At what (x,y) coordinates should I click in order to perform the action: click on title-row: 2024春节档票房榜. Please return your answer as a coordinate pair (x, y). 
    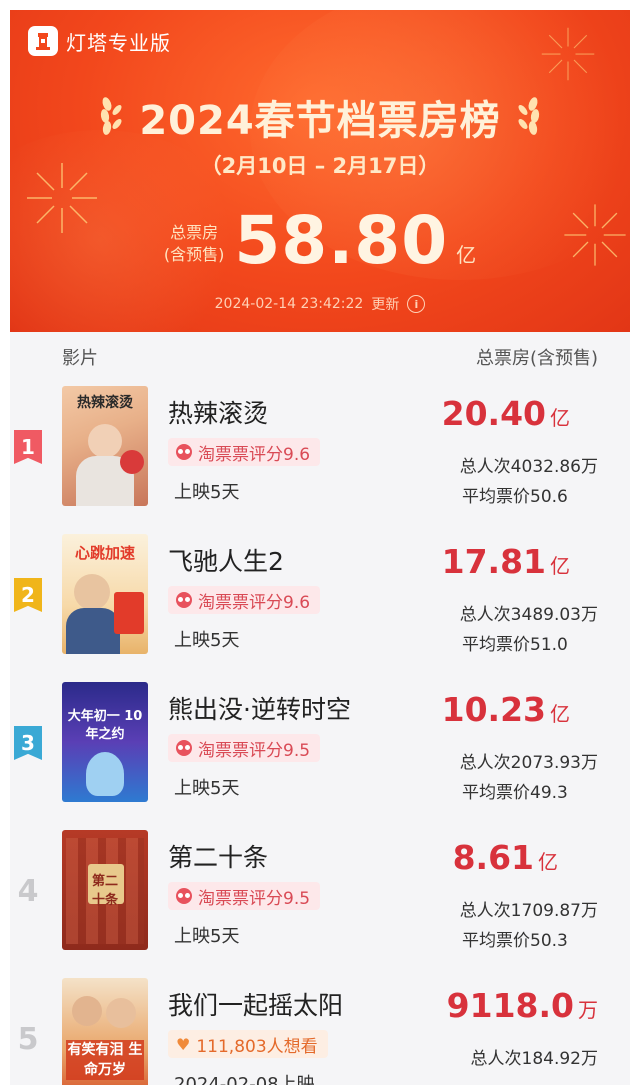
    Looking at the image, I should click on (320, 117).